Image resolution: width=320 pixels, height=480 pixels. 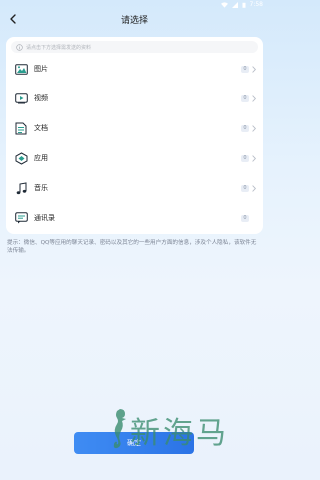 I want to click on list-item-label: 通讯录, so click(x=44, y=218).